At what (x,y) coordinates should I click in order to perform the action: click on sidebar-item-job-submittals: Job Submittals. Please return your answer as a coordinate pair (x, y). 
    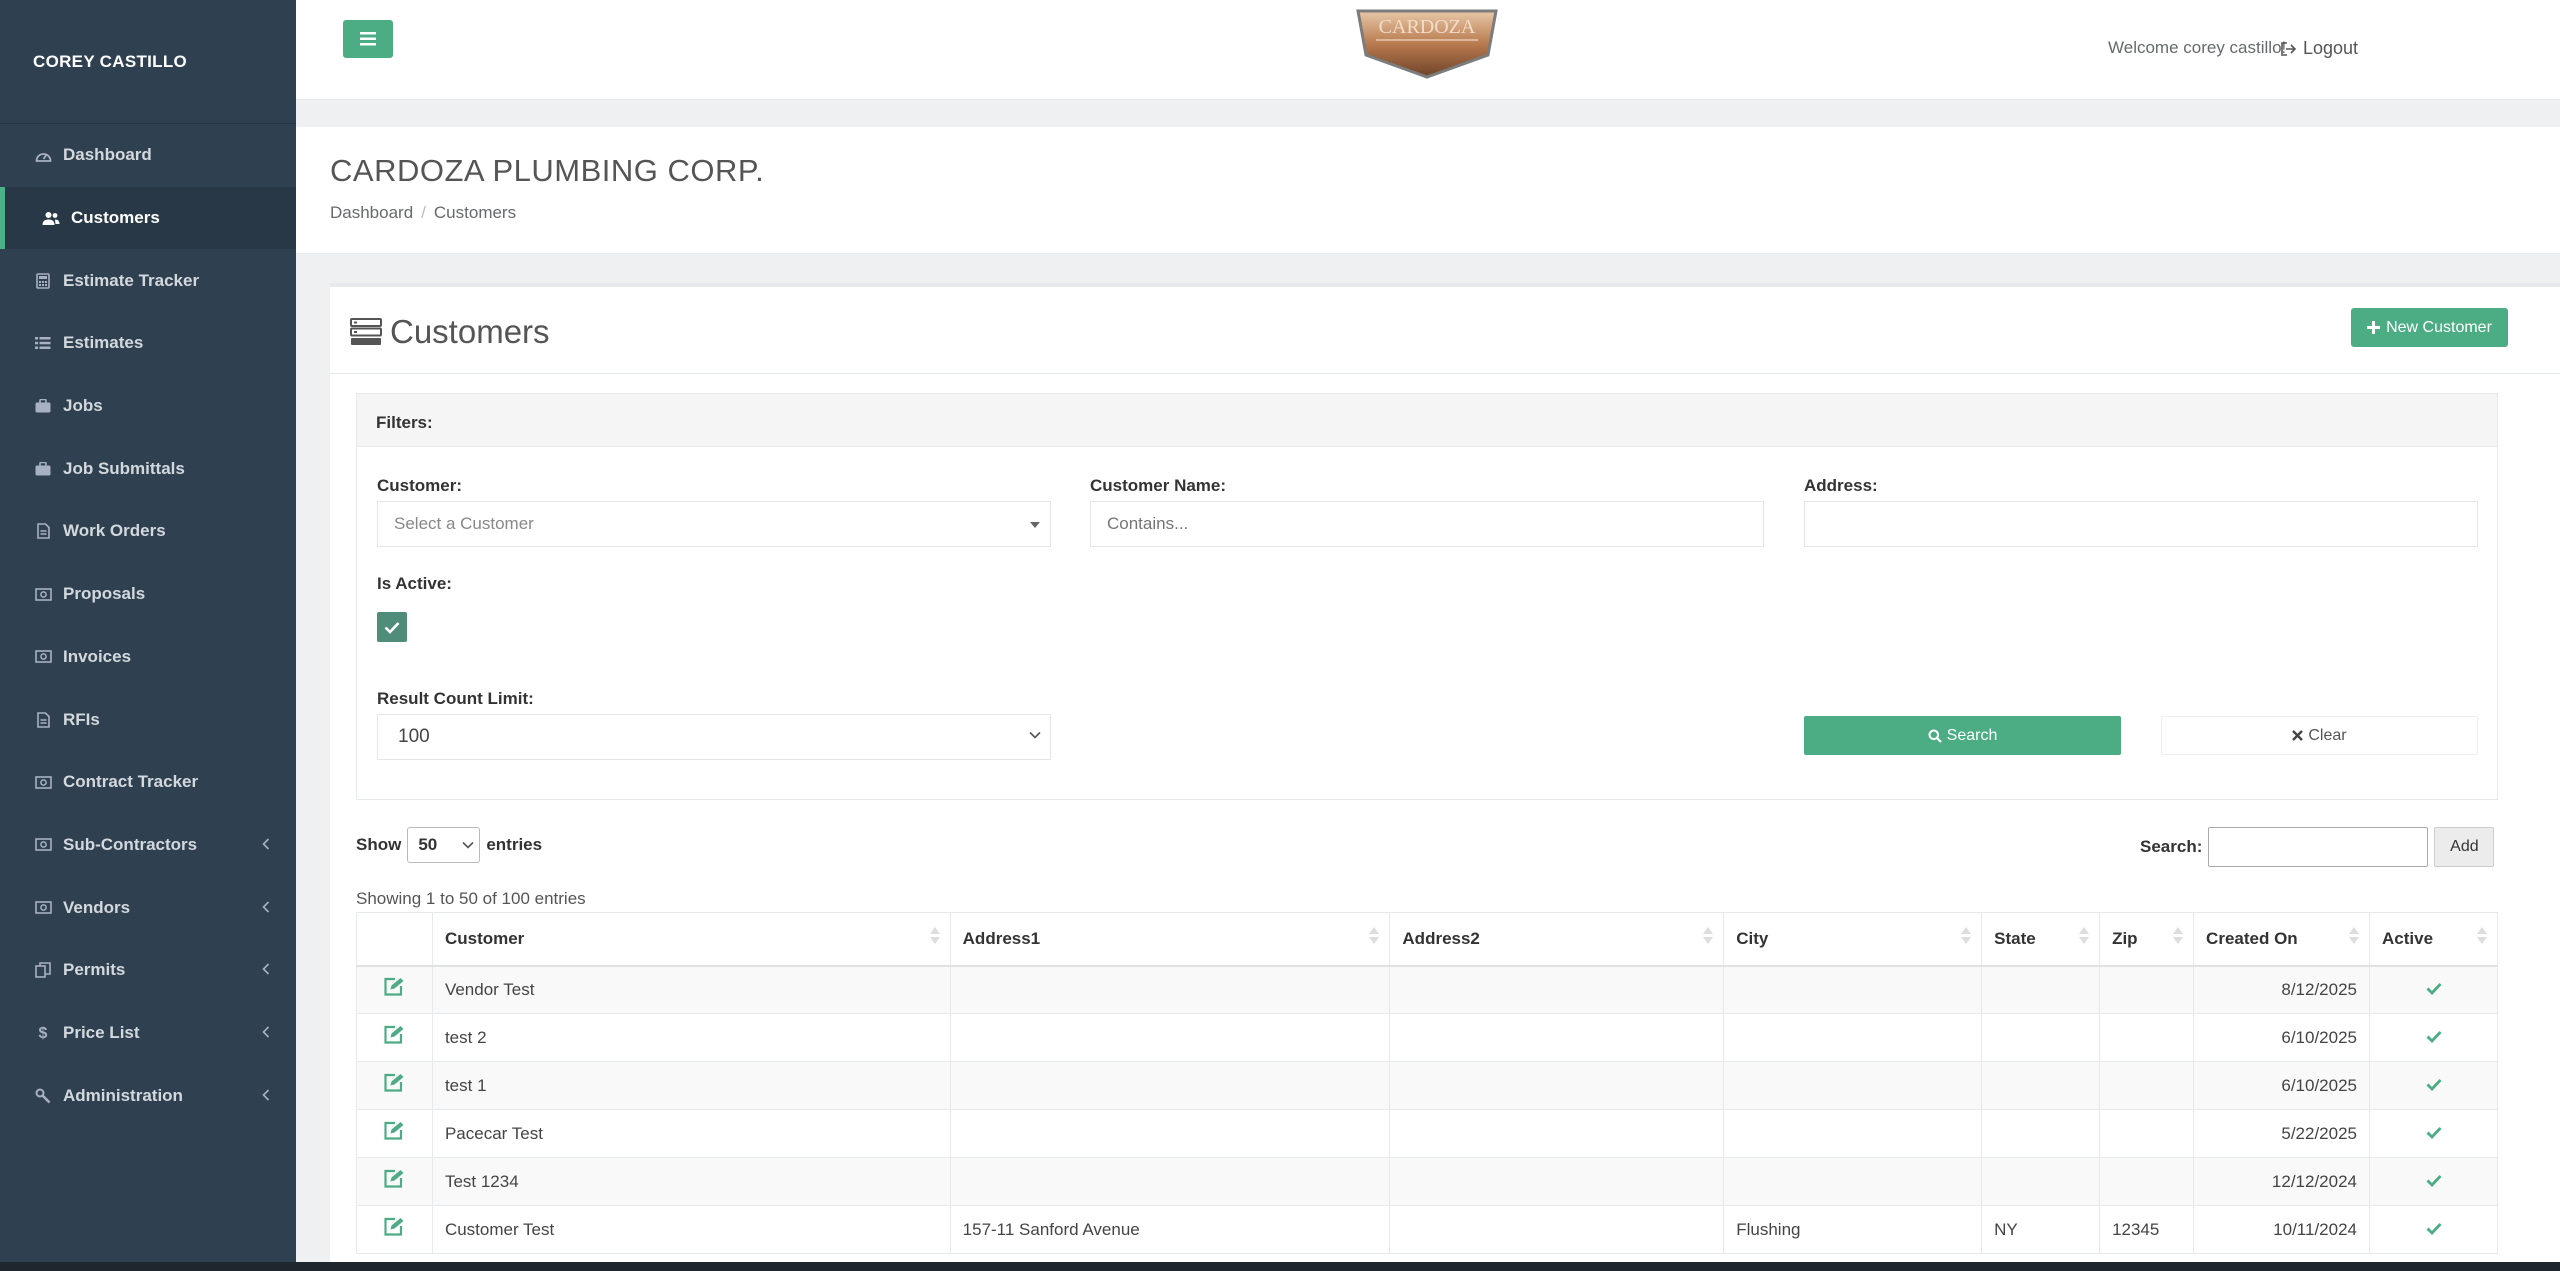
    Looking at the image, I should click on (148, 468).